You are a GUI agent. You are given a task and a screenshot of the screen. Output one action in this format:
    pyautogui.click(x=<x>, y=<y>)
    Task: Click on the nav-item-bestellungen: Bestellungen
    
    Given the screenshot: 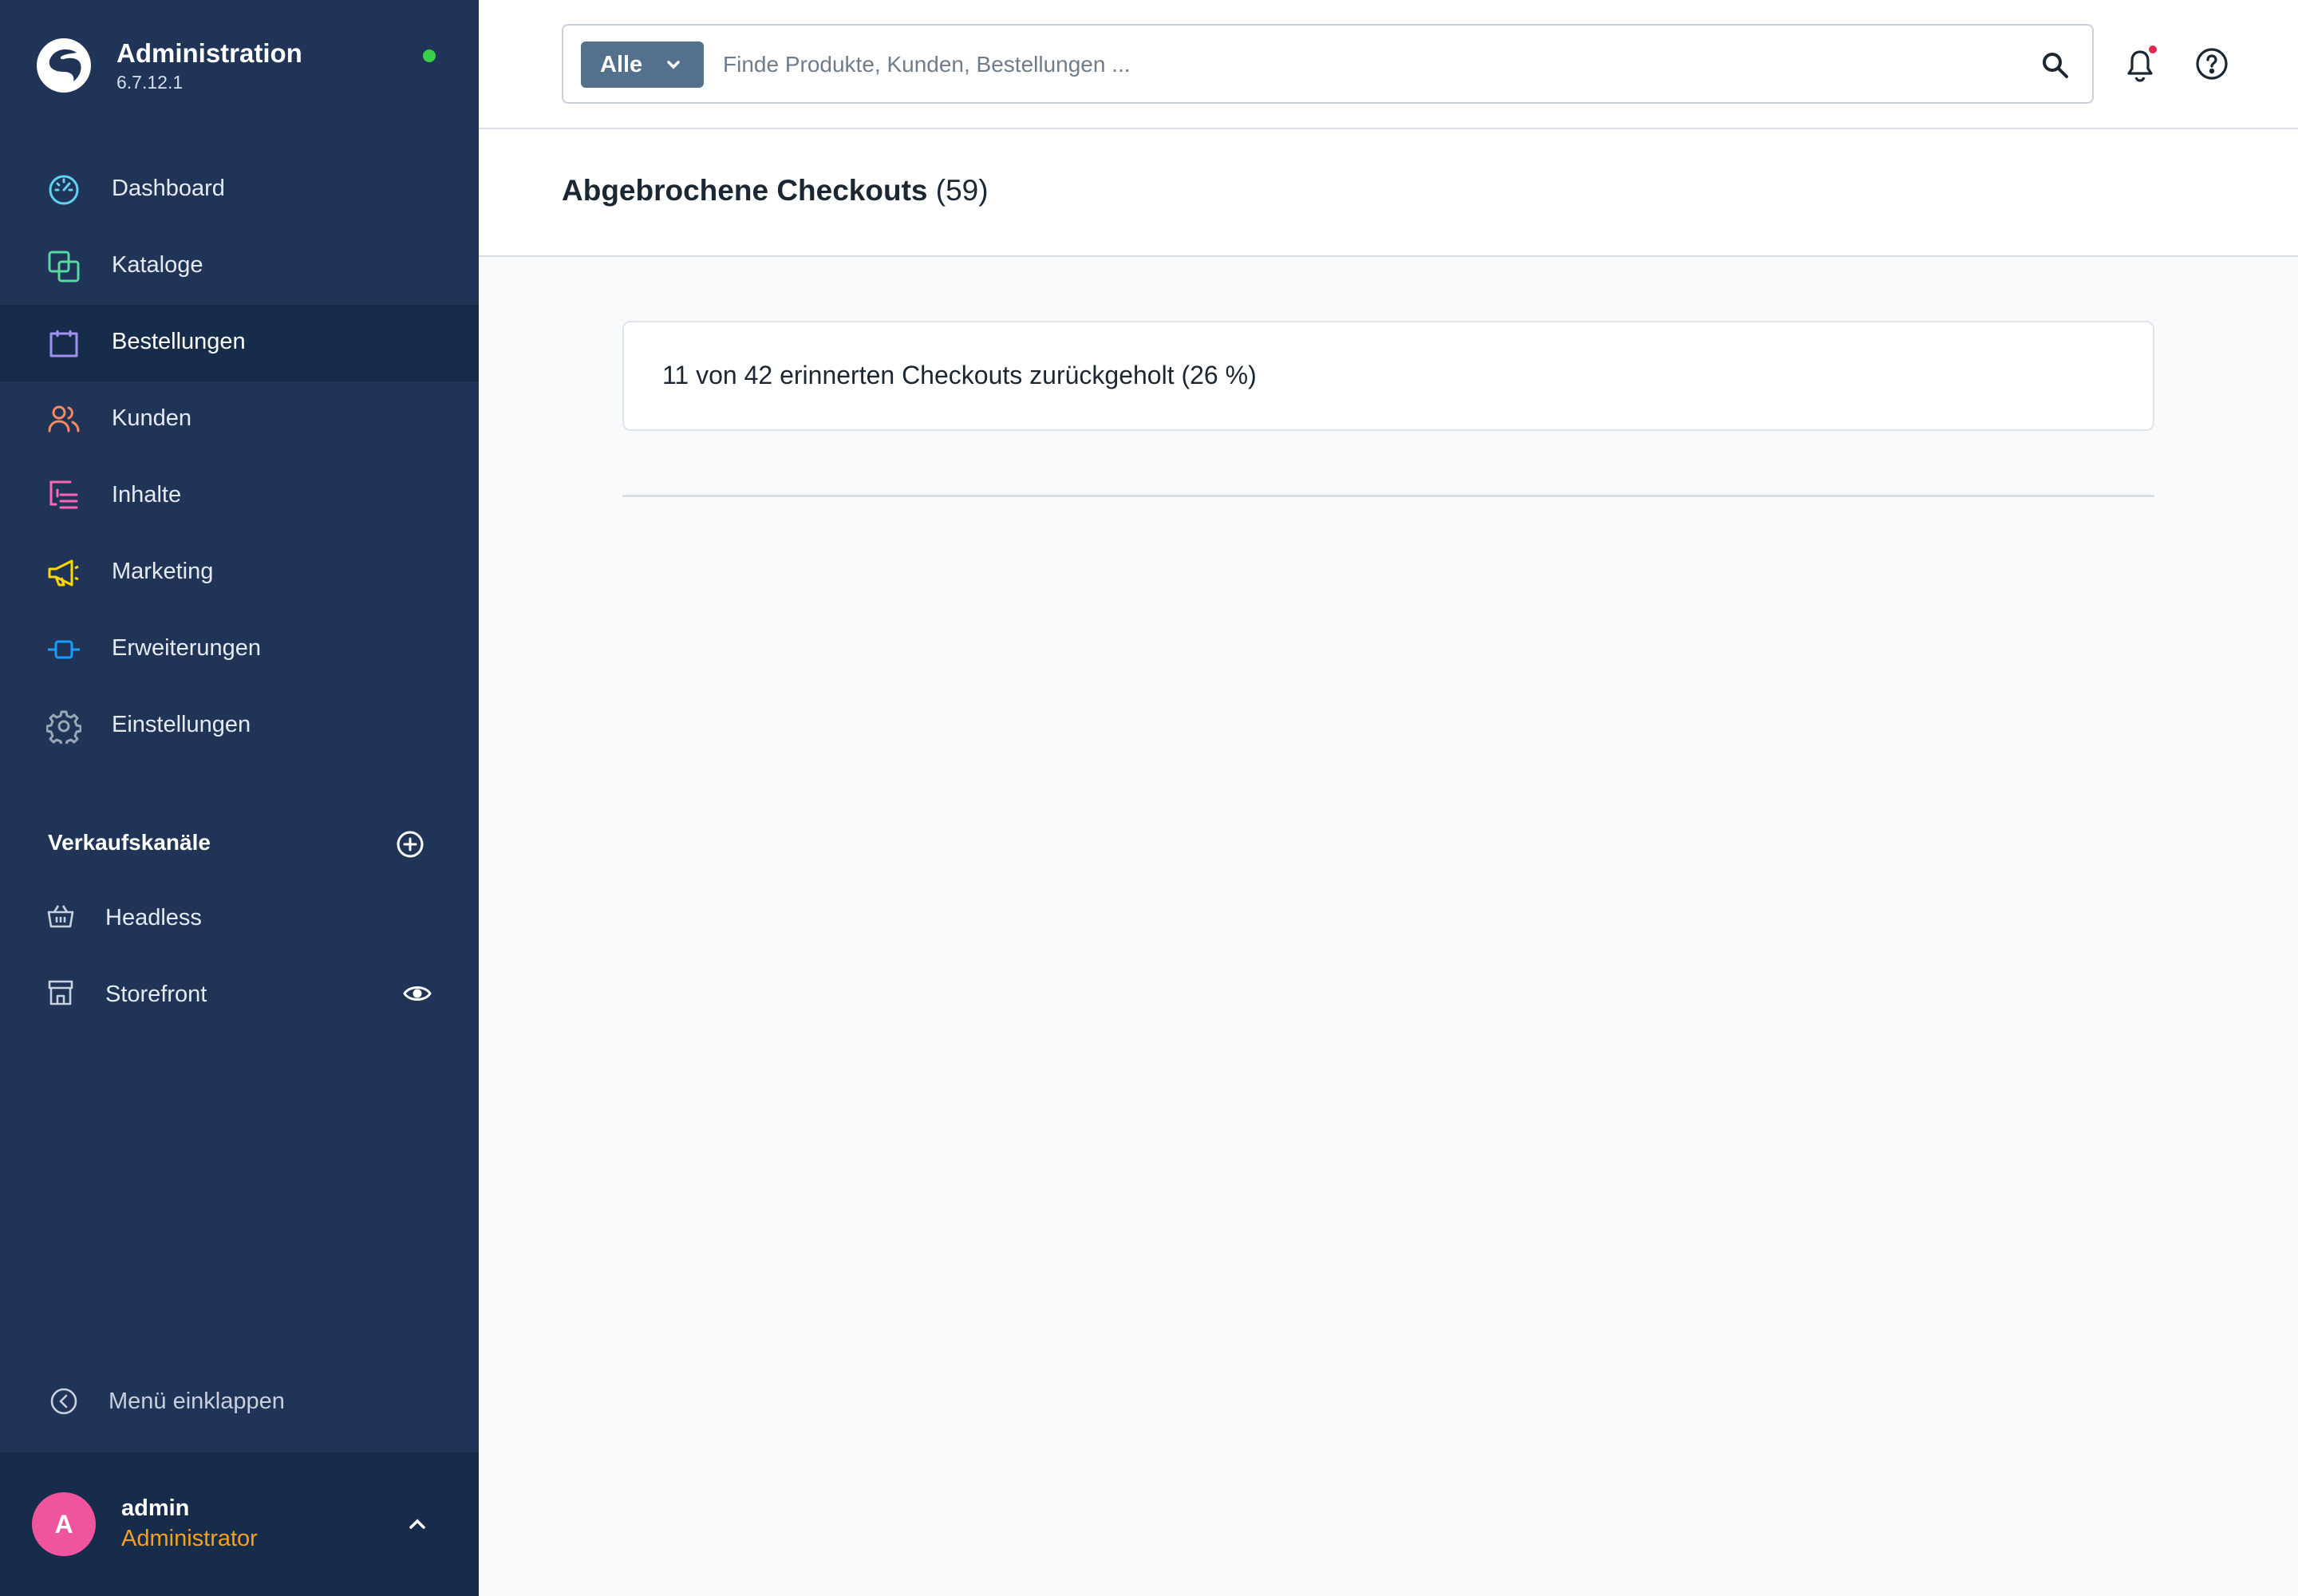 What is the action you would take?
    pyautogui.click(x=240, y=343)
    